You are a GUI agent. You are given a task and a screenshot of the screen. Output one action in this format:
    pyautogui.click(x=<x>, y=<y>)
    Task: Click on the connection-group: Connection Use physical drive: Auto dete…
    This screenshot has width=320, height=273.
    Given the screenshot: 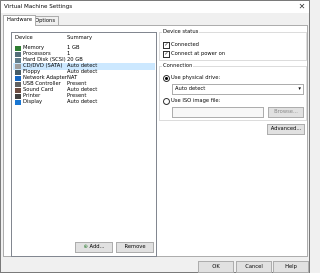 What is the action you would take?
    pyautogui.click(x=233, y=92)
    